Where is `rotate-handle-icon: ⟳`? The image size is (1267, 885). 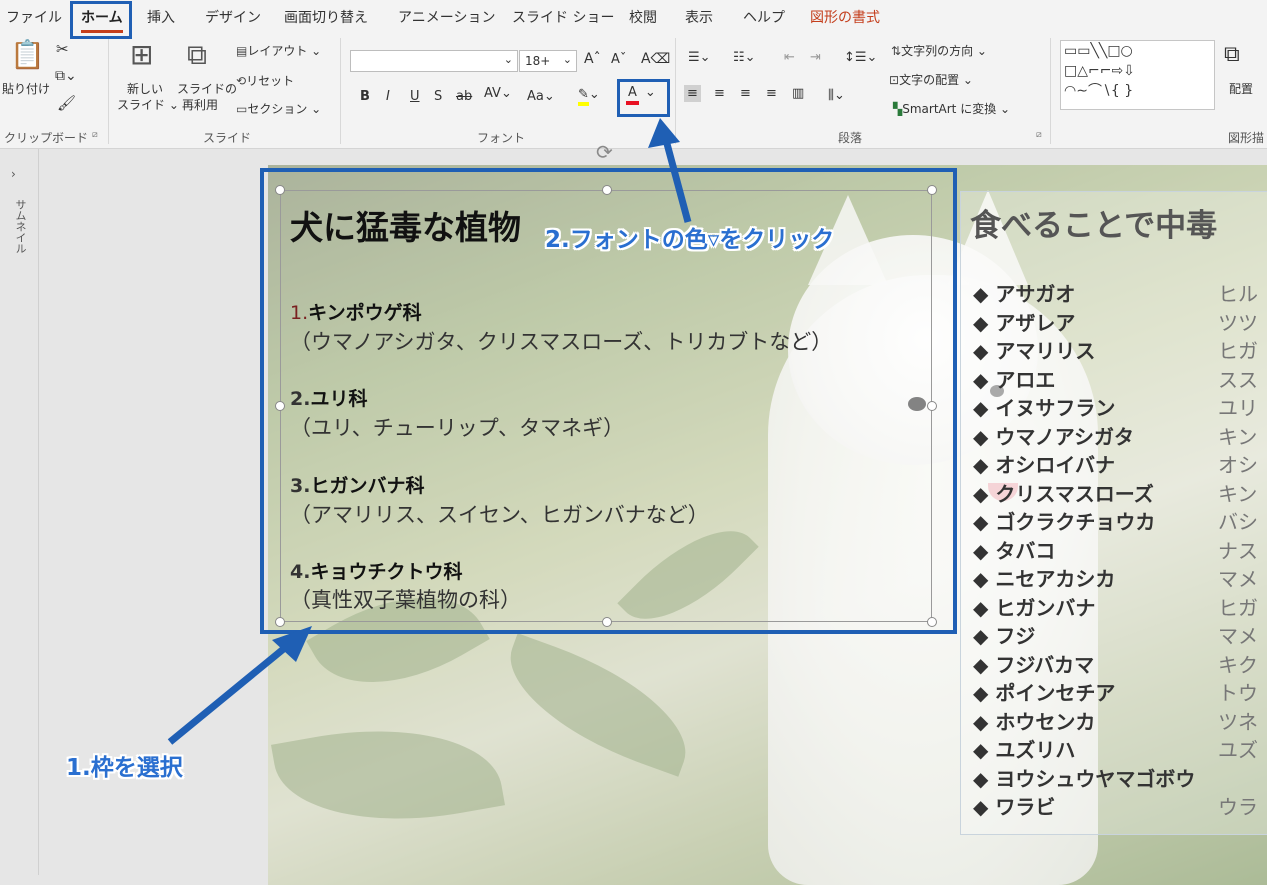
rotate-handle-icon: ⟳ is located at coordinates (604, 152).